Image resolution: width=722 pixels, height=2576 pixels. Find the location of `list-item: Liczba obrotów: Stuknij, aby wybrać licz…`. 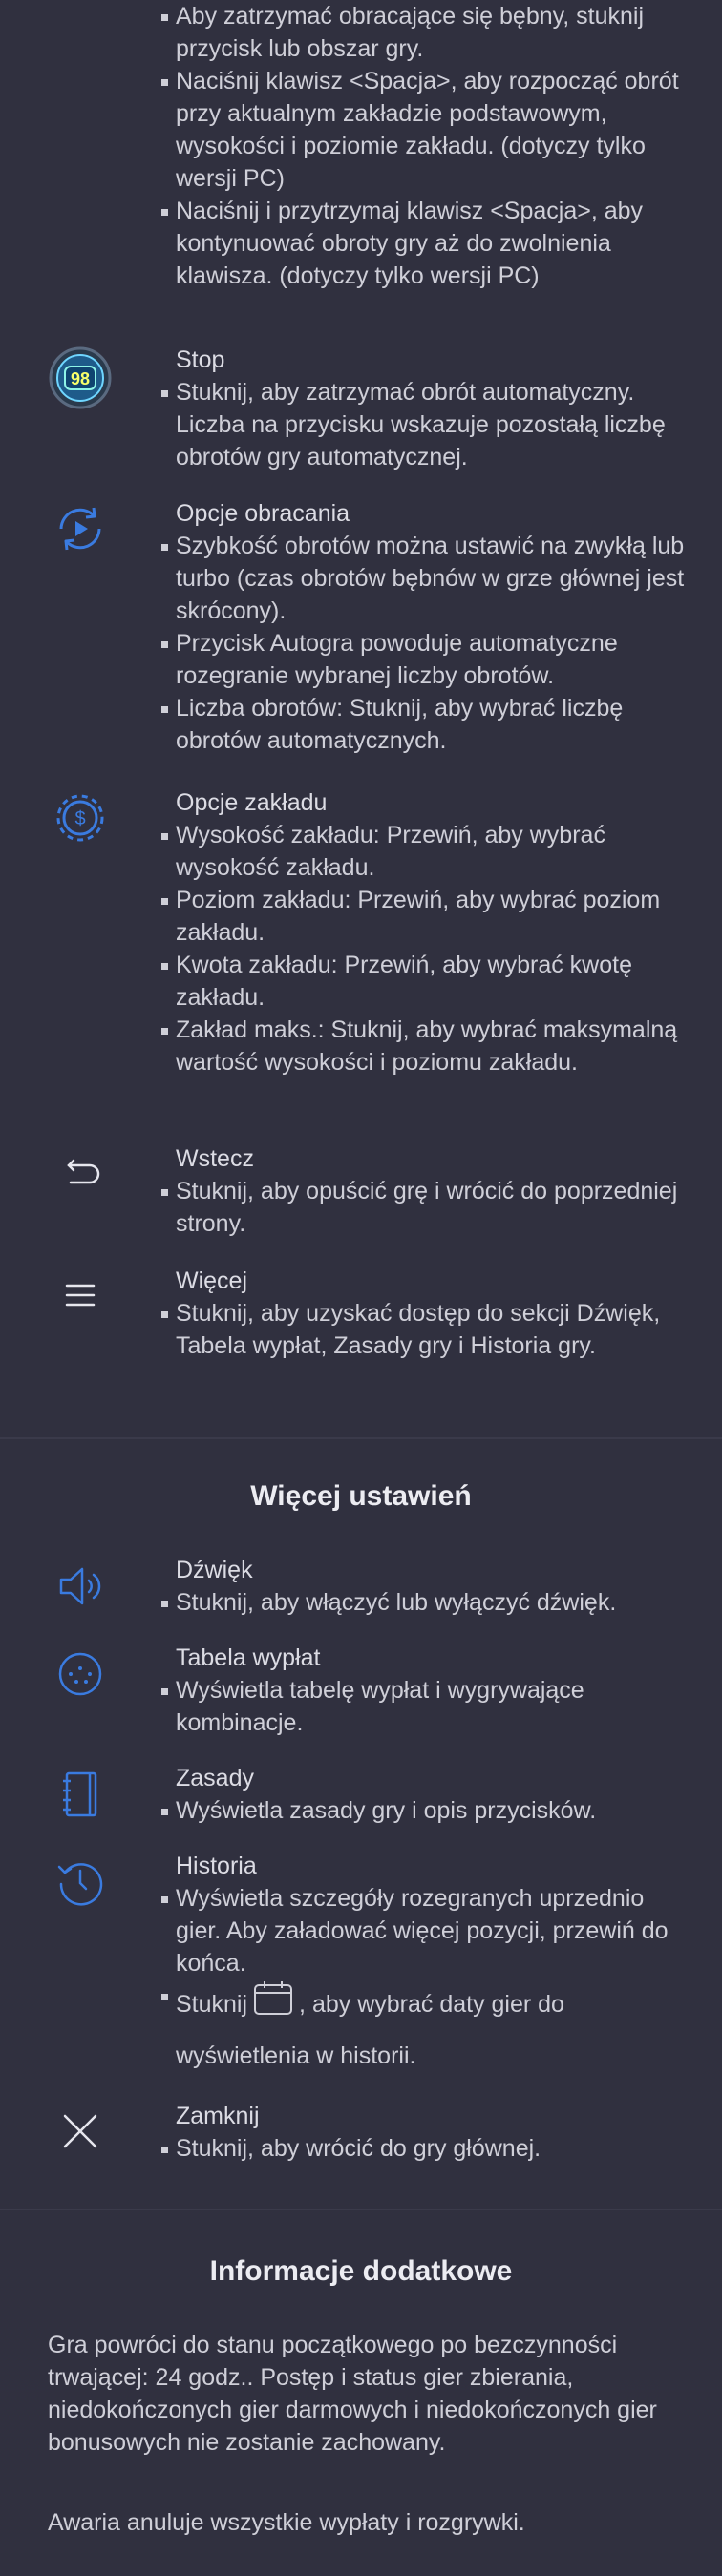

list-item: Liczba obrotów: Stuknij, aby wybrać licz… is located at coordinates (426, 724).